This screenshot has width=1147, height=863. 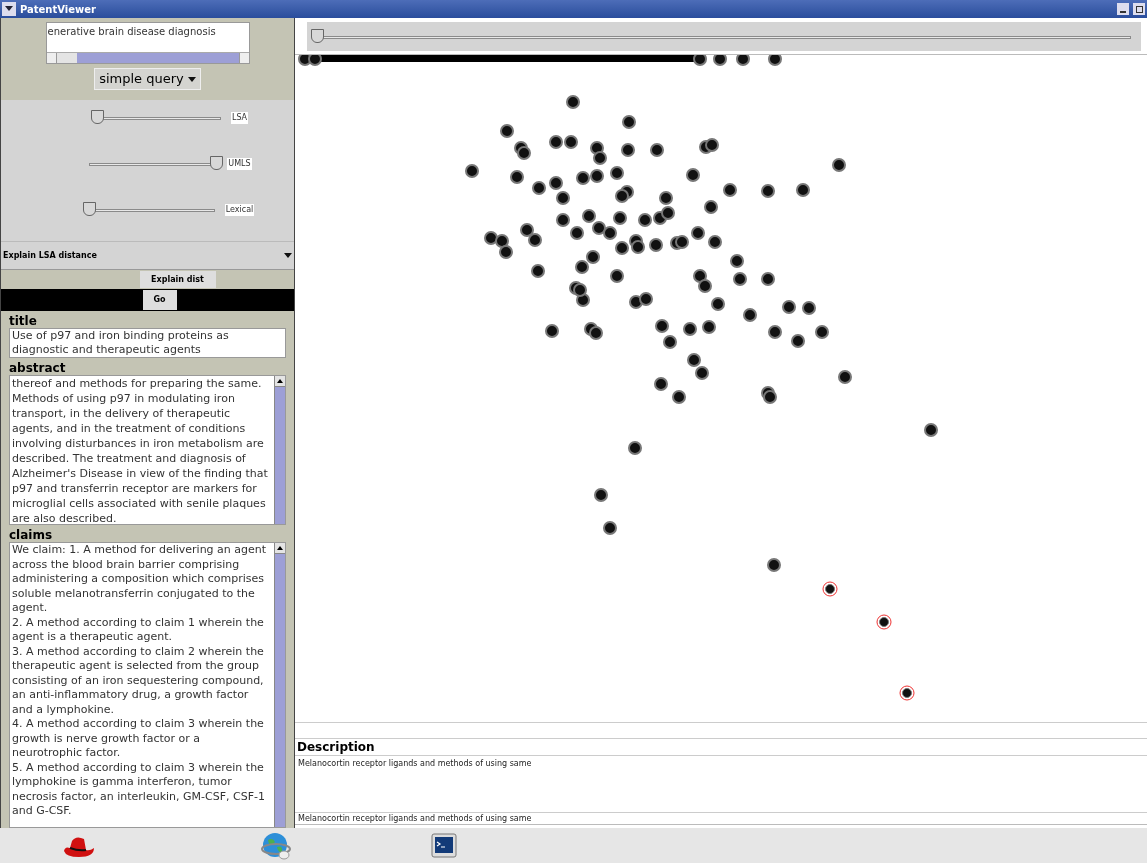 What do you see at coordinates (147, 343) in the screenshot?
I see `title-text: Use of p97 and iron binding proteins as diagnostic and therapeutic agents` at bounding box center [147, 343].